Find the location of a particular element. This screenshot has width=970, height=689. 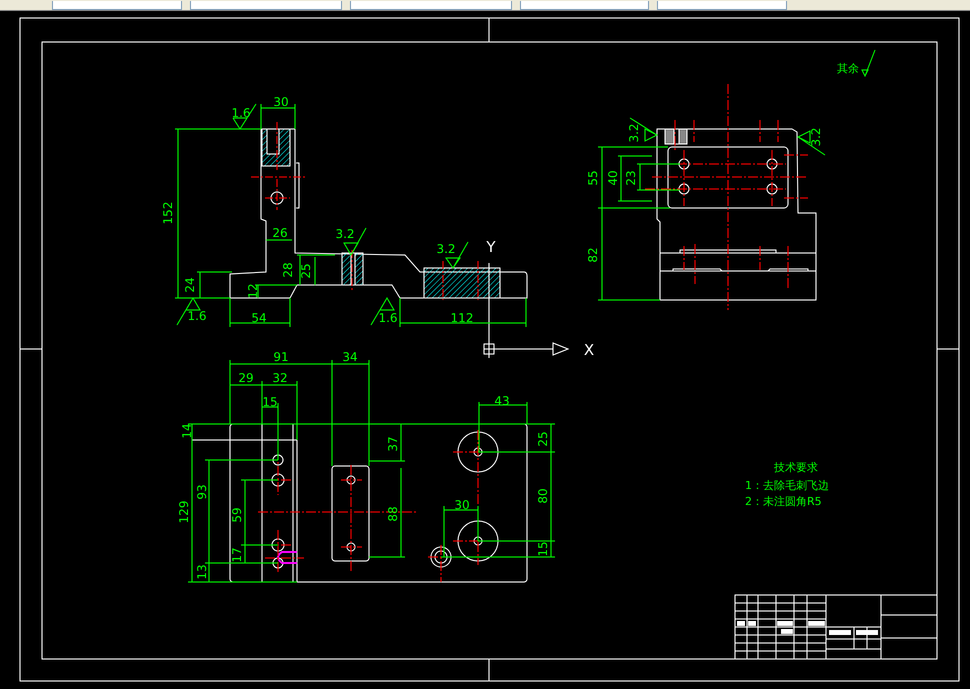

dimension-text: 12 is located at coordinates (253, 291).